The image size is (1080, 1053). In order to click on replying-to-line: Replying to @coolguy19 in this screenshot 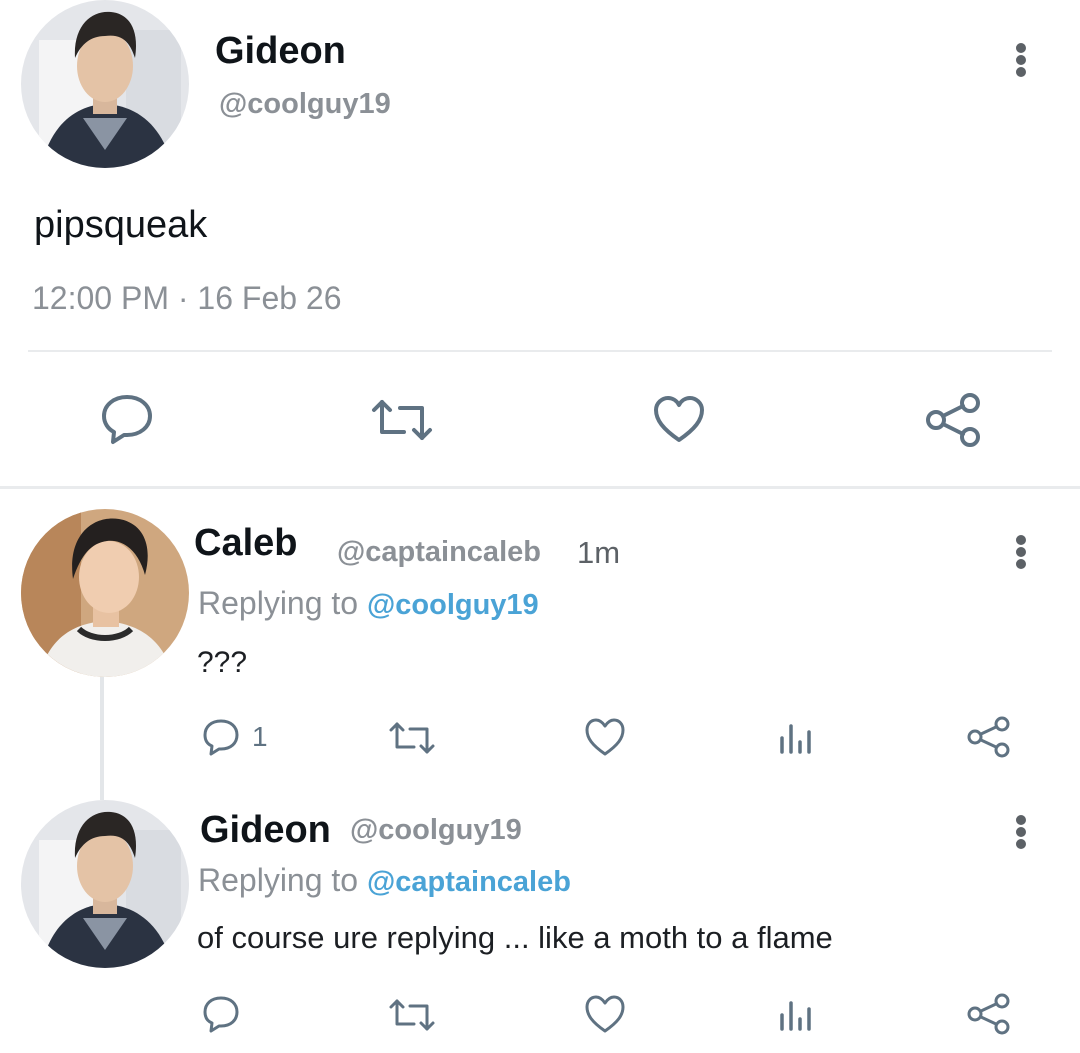, I will do `click(368, 603)`.